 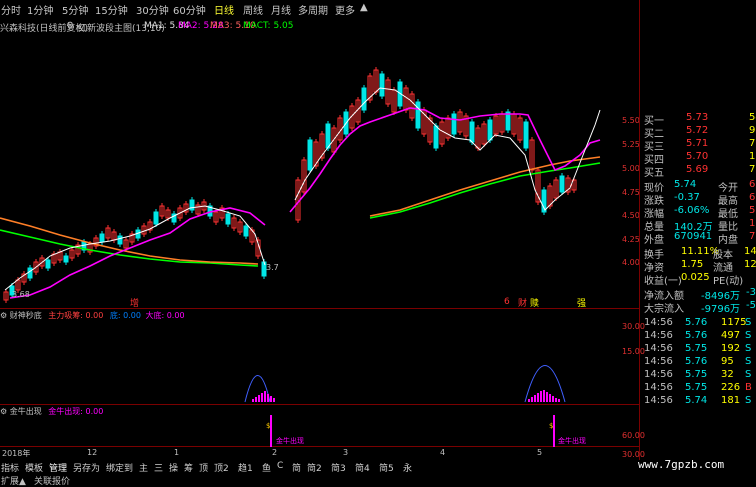 I want to click on indicator-tab: 顶, so click(x=203, y=467).